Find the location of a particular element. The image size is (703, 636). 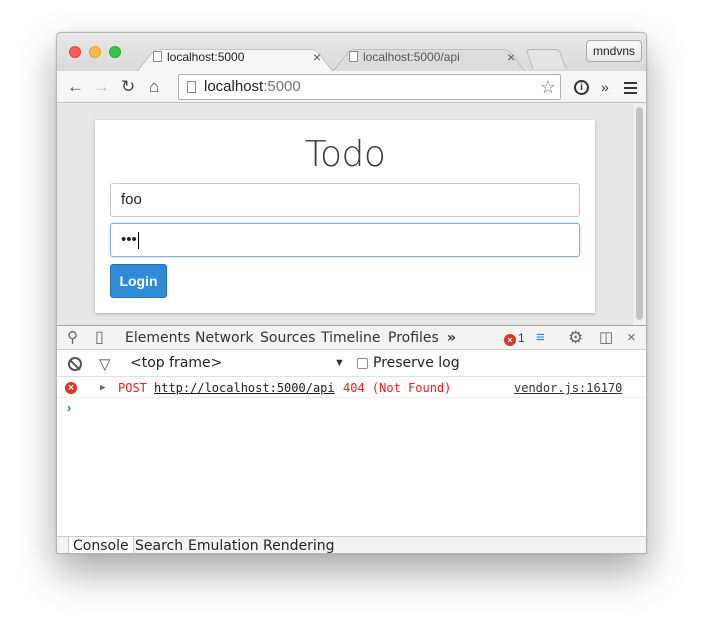

preserve-log-label: Preserve log is located at coordinates (416, 363).